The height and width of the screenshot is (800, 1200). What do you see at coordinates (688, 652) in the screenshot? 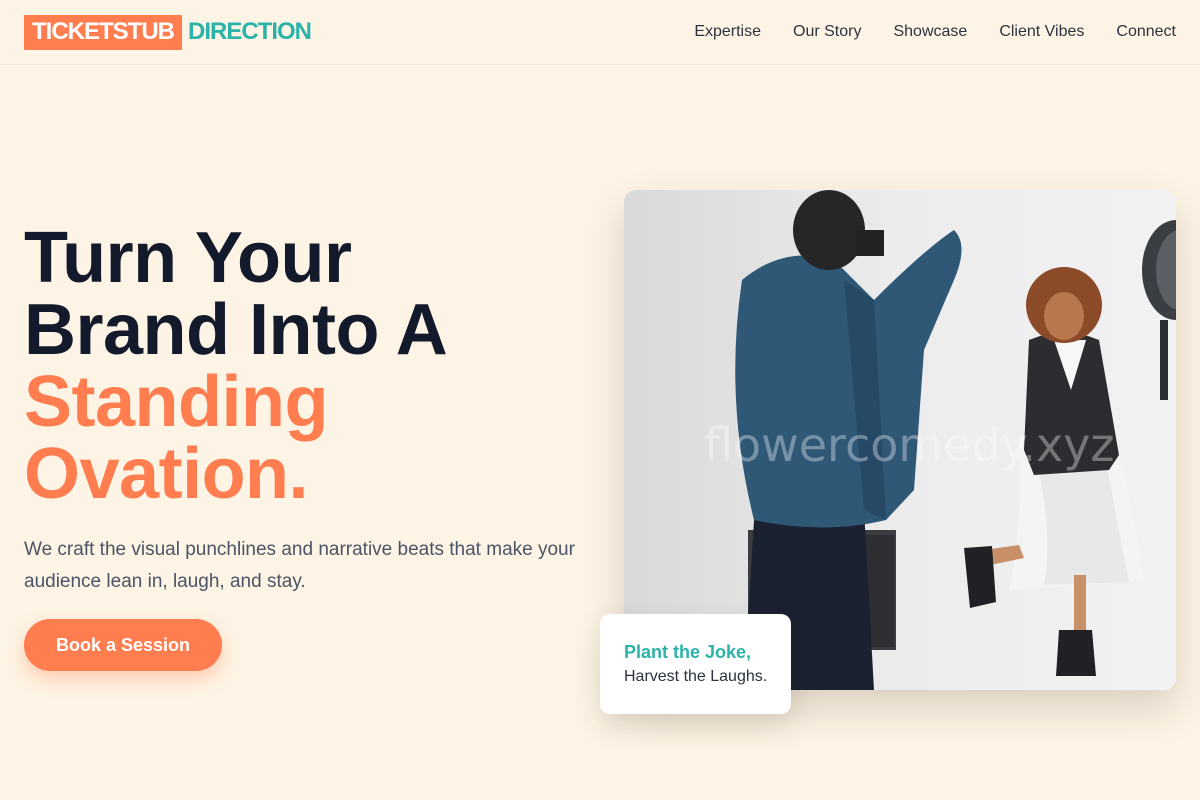
I see `card-title: Plant the Joke,` at bounding box center [688, 652].